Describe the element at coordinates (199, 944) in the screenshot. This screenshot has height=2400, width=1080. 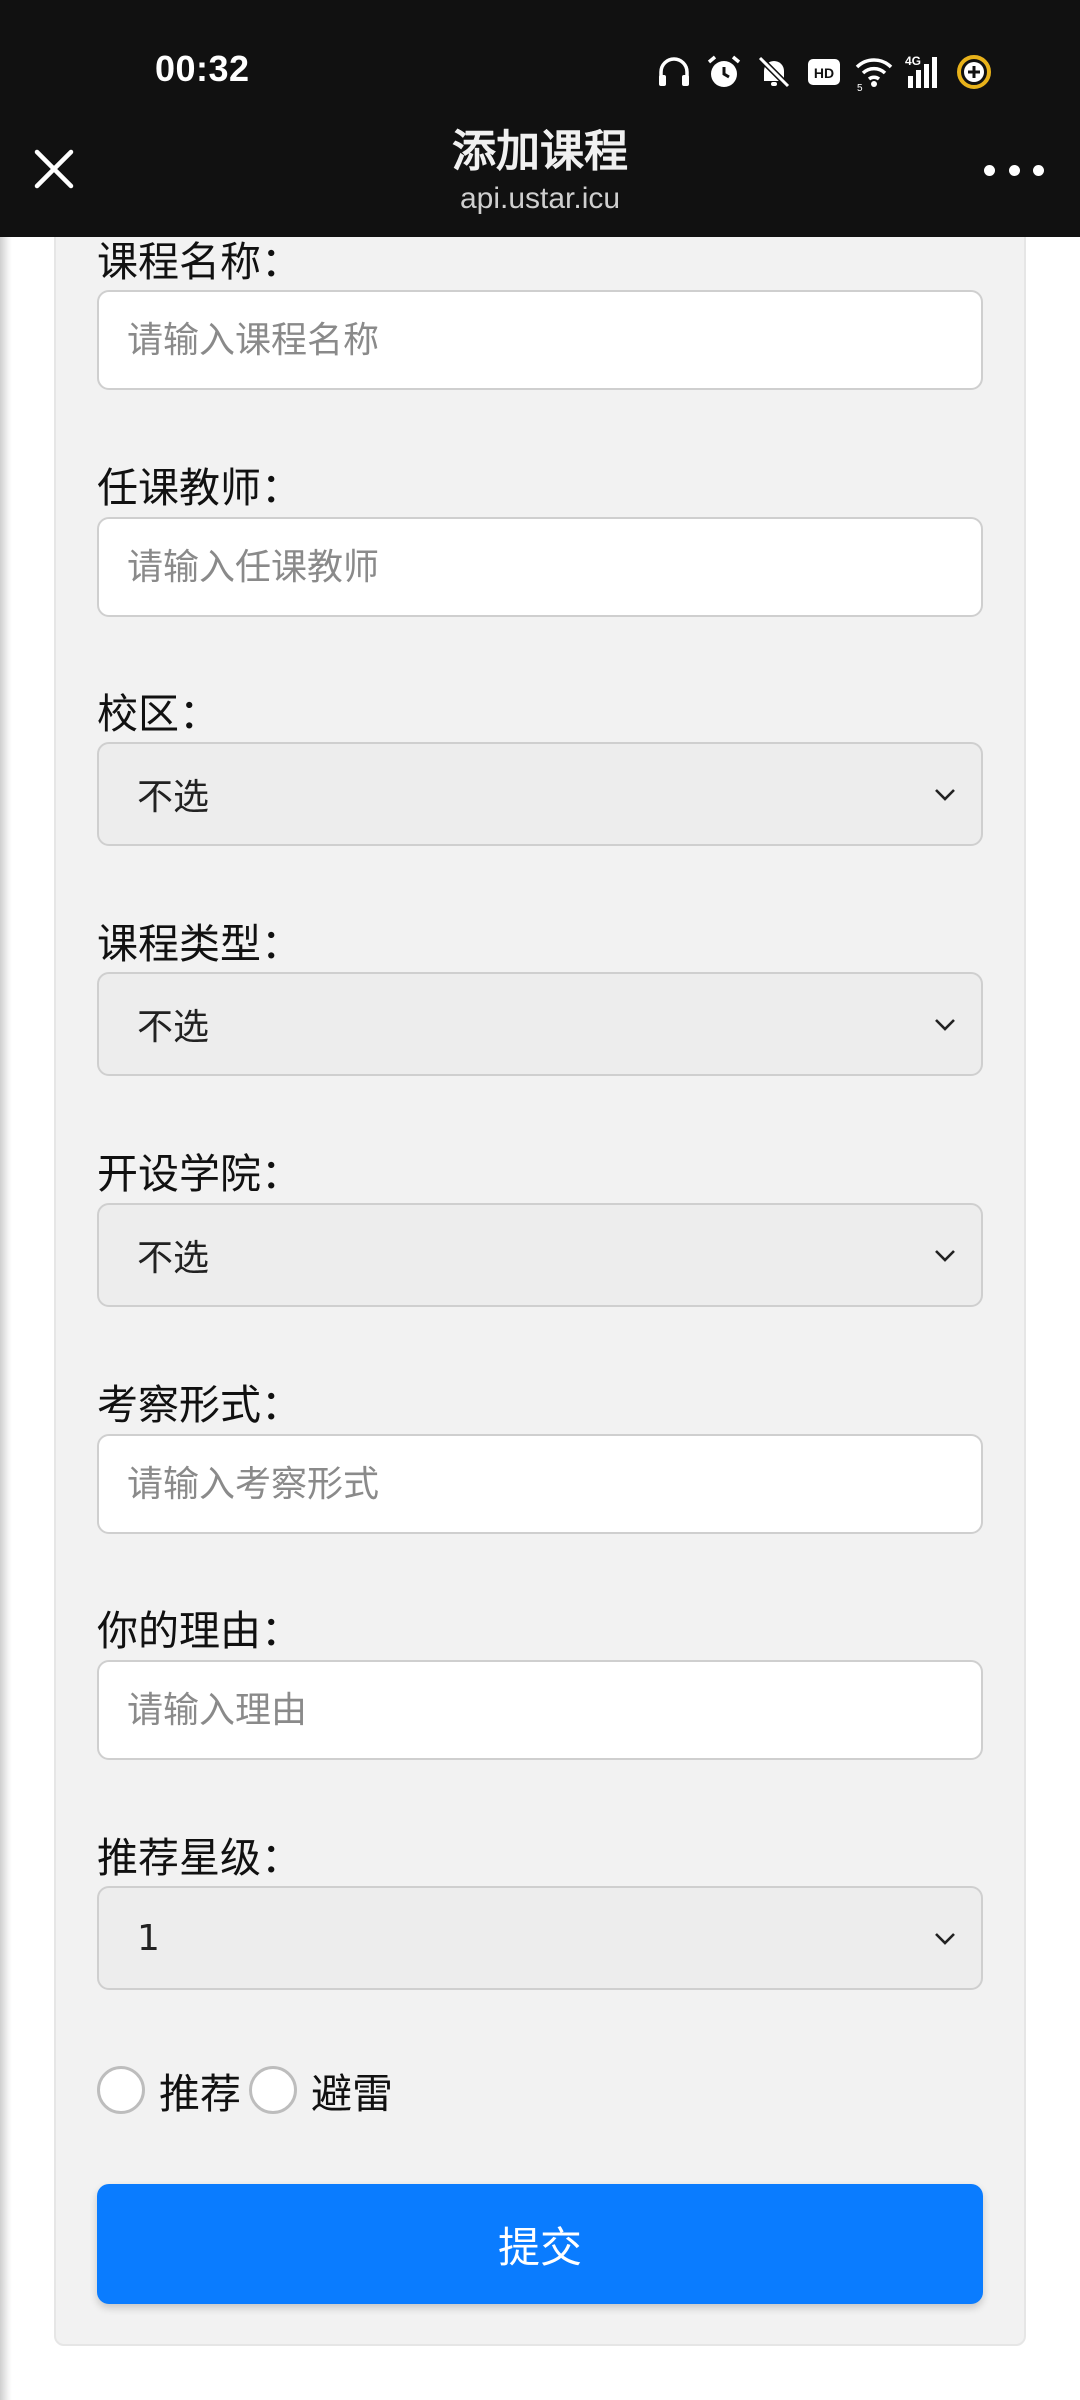
I see `course-type-label: 课程类型：` at that location.